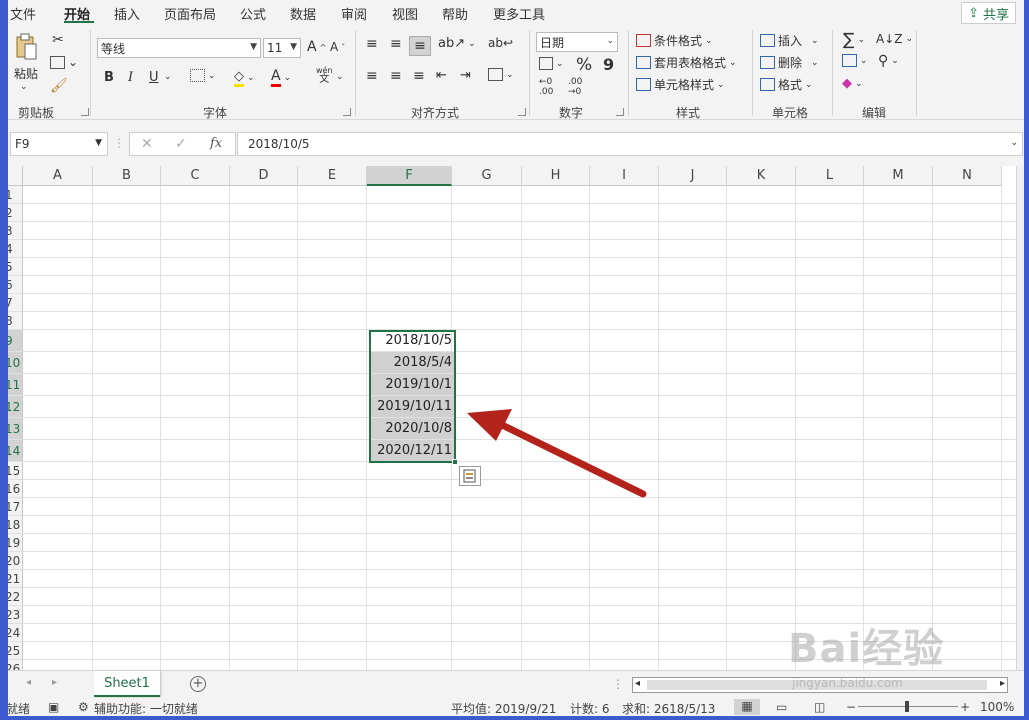  What do you see at coordinates (819, 707) in the screenshot?
I see `page-break-view-icon: ◫` at bounding box center [819, 707].